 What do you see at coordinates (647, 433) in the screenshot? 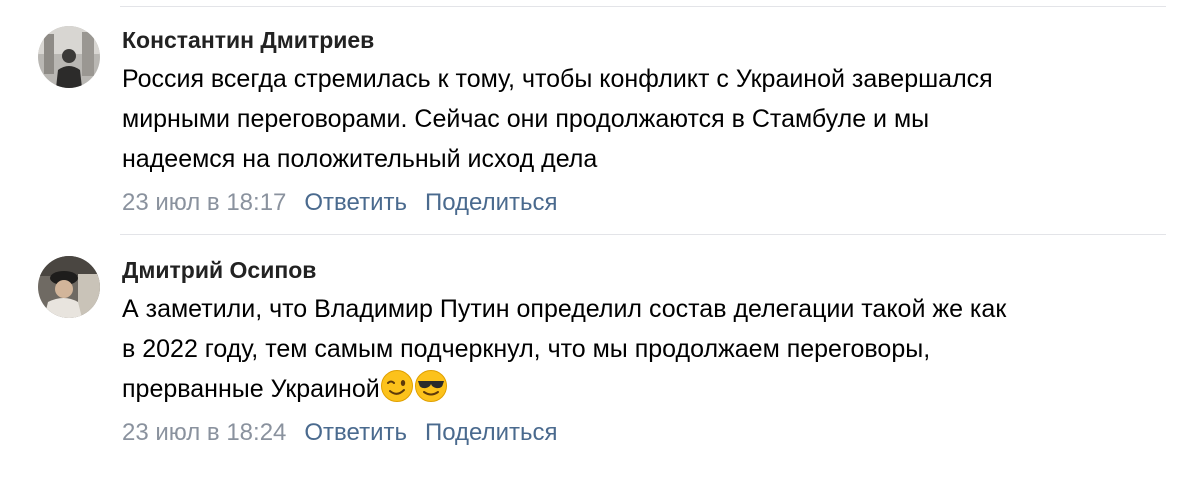
I see `comment-meta: 23 июл в 18:24 Ответить Поделиться` at bounding box center [647, 433].